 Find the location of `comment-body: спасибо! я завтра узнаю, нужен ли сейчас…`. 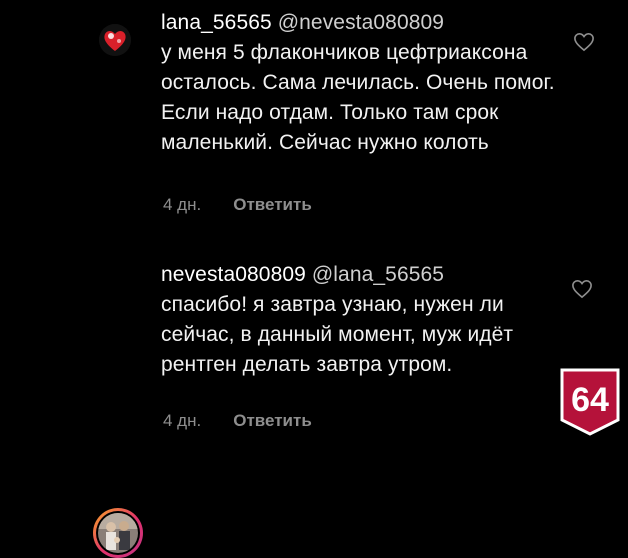

comment-body: спасибо! я завтра узнаю, нужен ли сейчас… is located at coordinates (337, 334).